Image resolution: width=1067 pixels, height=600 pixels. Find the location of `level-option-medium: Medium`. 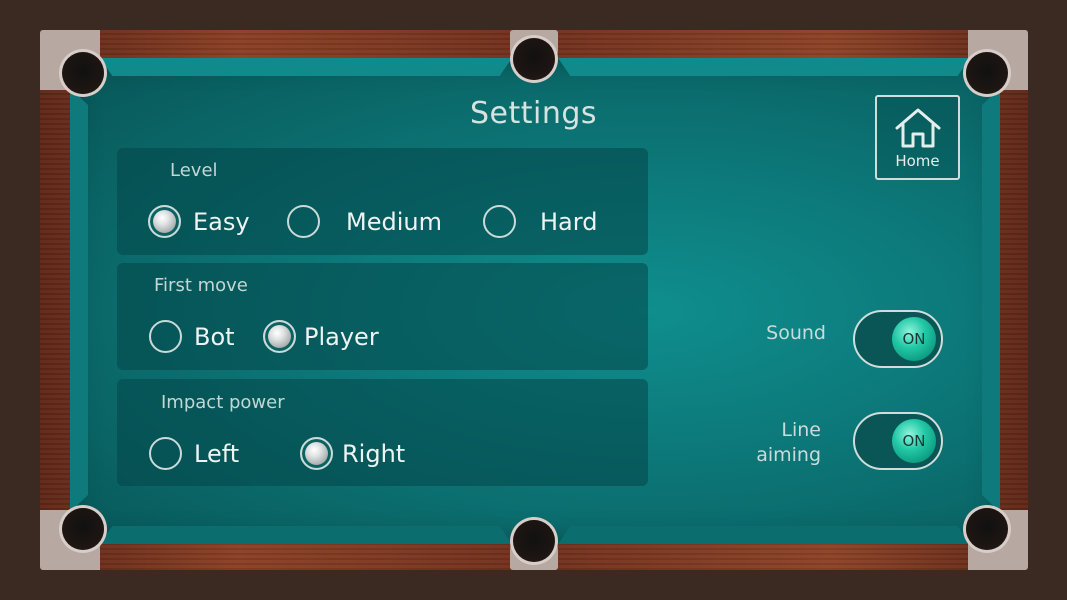

level-option-medium: Medium is located at coordinates (364, 221).